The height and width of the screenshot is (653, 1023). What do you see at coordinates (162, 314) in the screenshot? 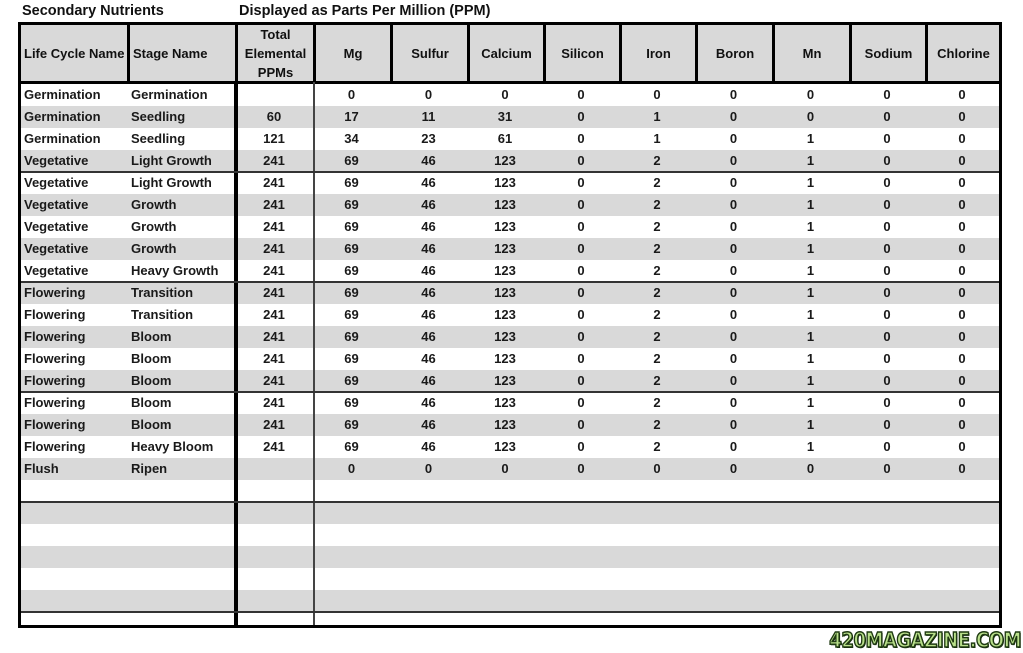
I see `stage-name-cell: Transition` at bounding box center [162, 314].